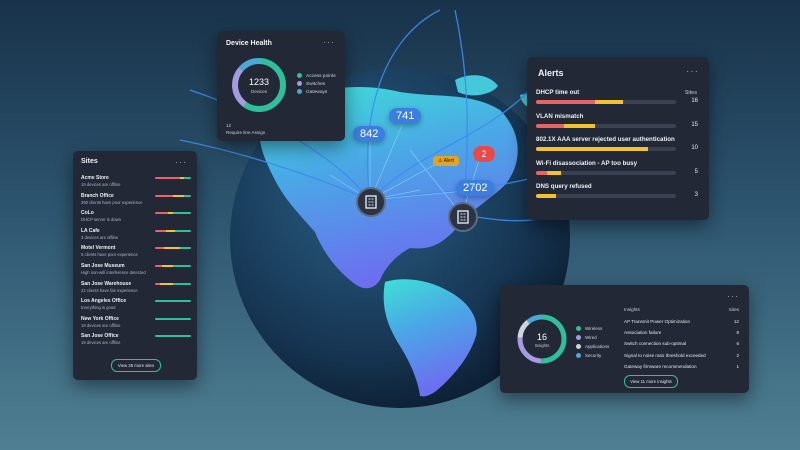 This screenshot has height=450, width=800. Describe the element at coordinates (736, 321) in the screenshot. I see `insight-site-count: 12` at that location.